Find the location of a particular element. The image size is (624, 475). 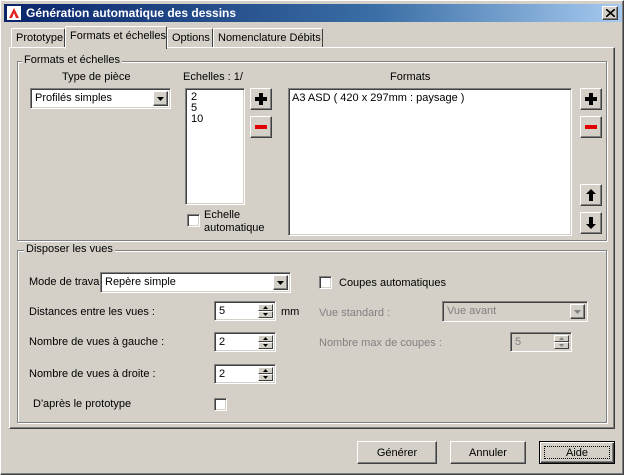

vues-droite-label: Nombre de vues à droite : is located at coordinates (92, 374).